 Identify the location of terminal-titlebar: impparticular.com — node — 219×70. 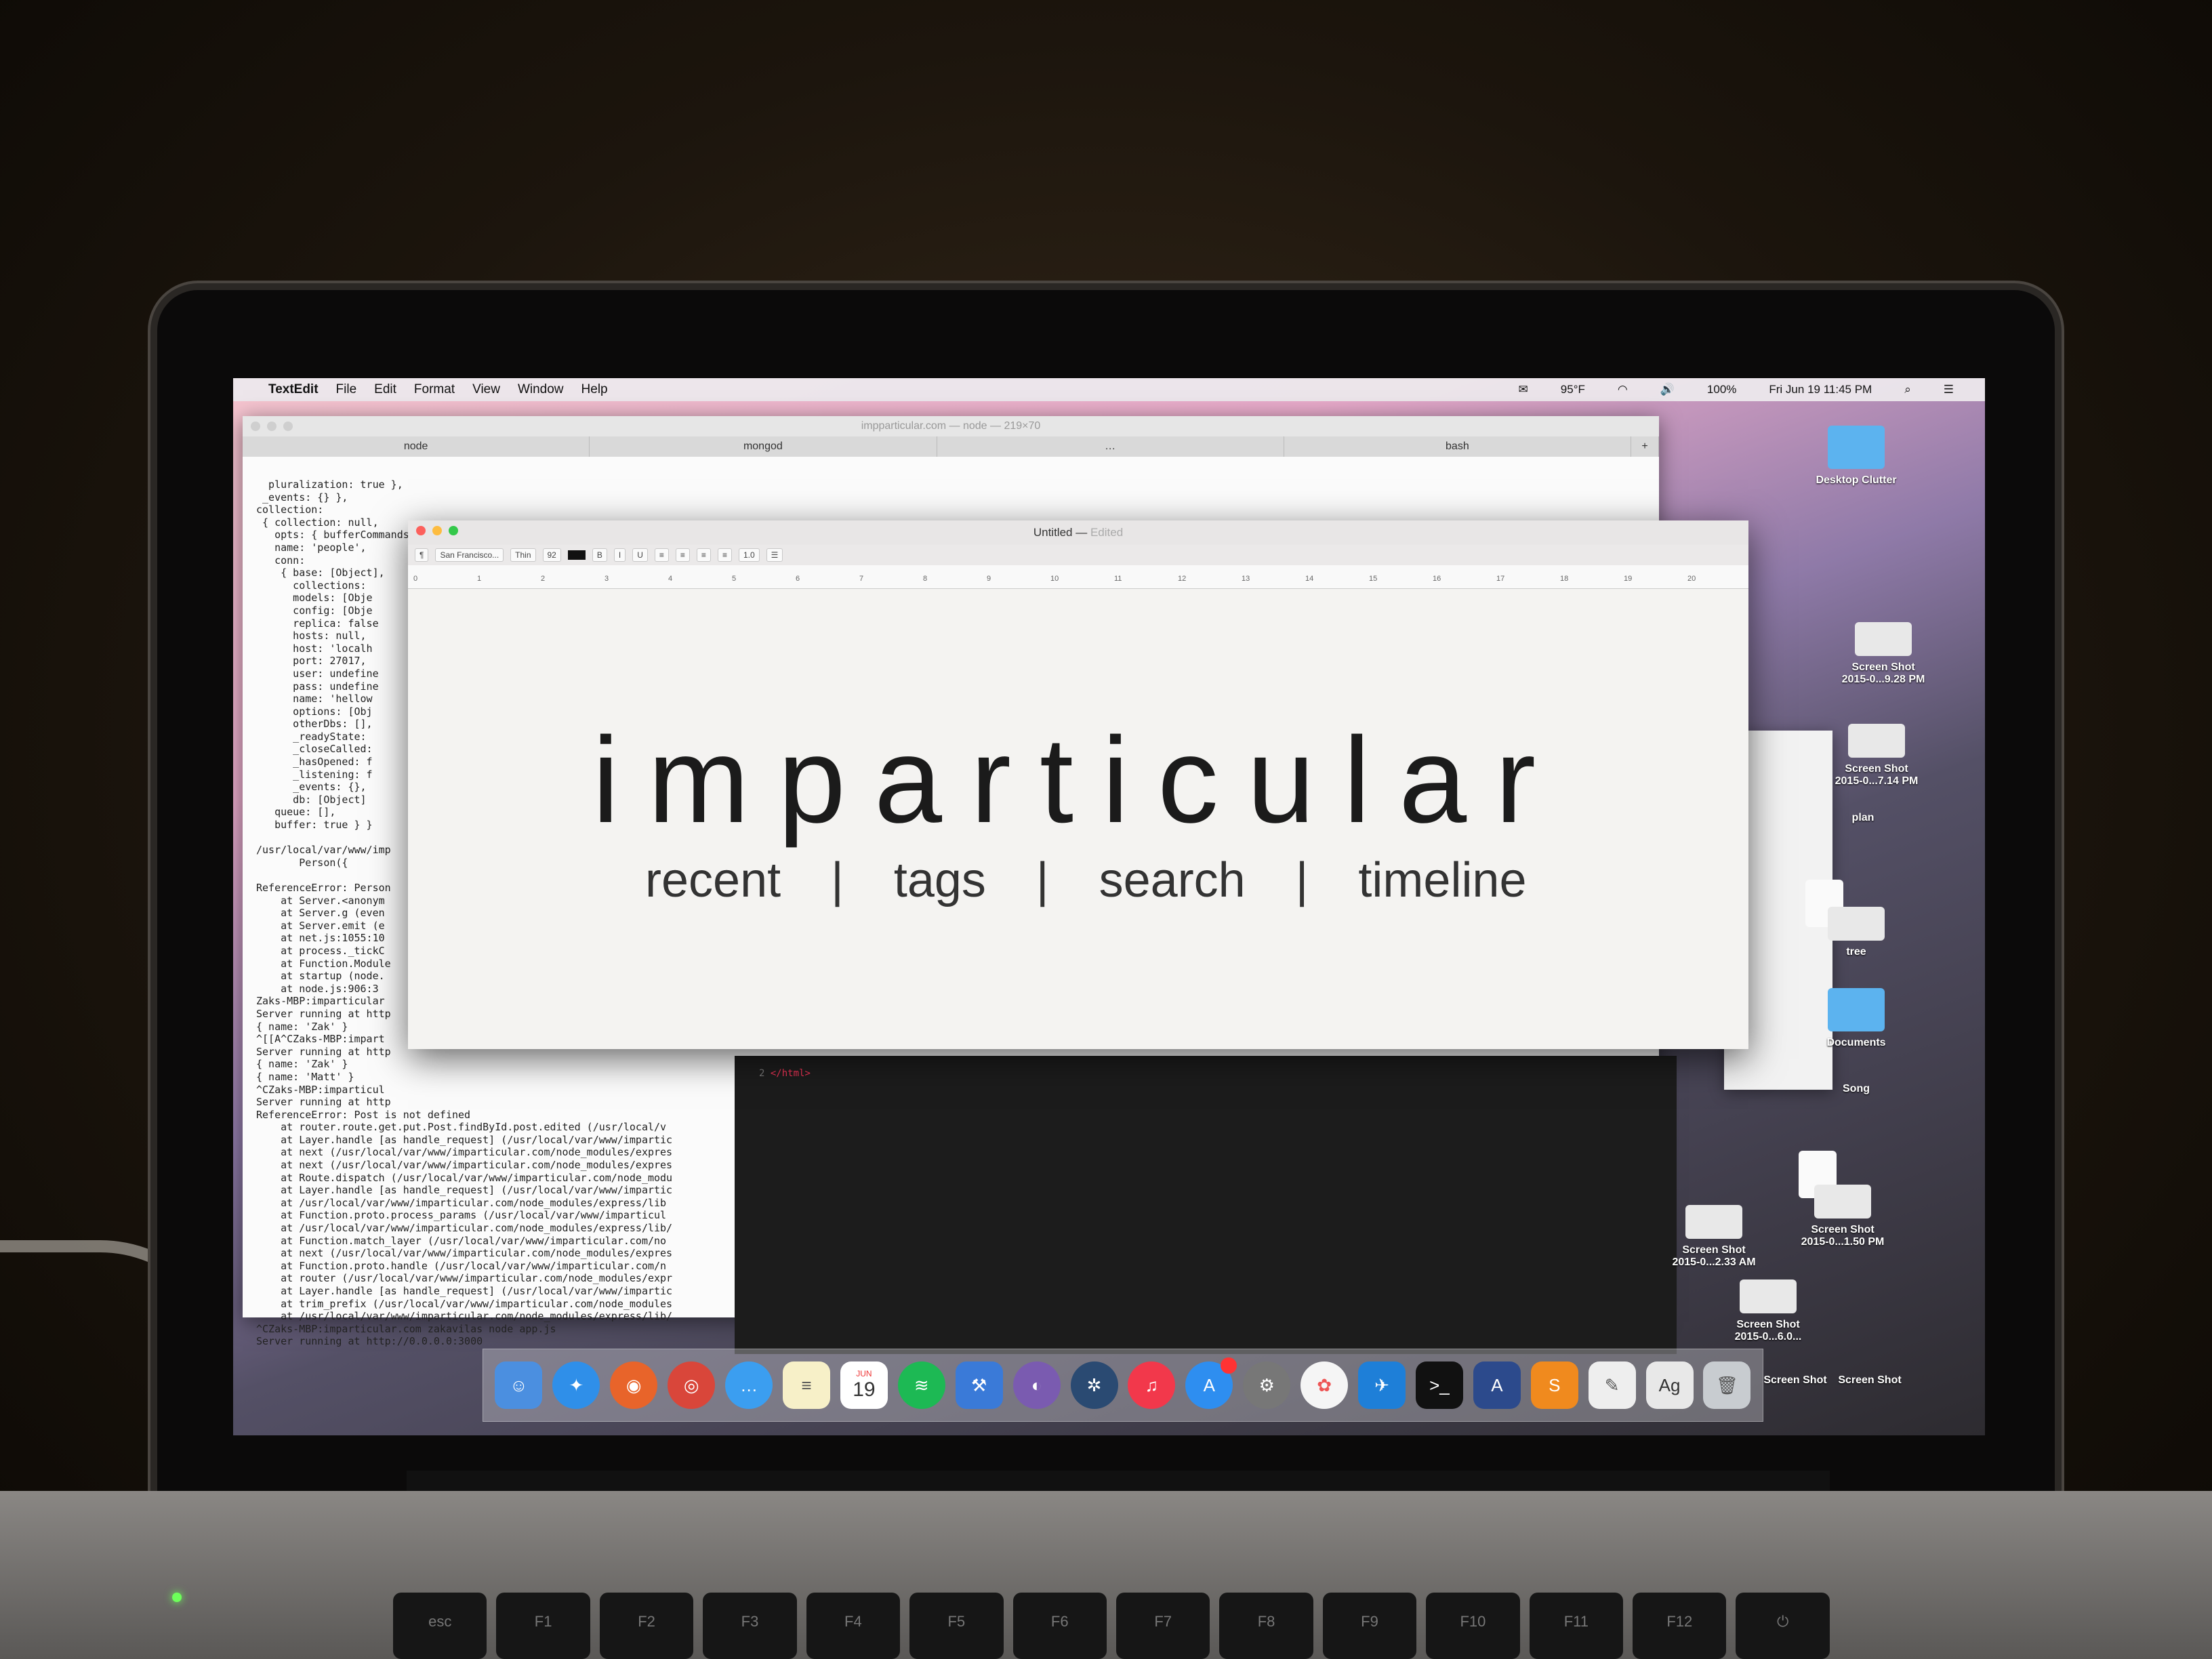
(951, 426).